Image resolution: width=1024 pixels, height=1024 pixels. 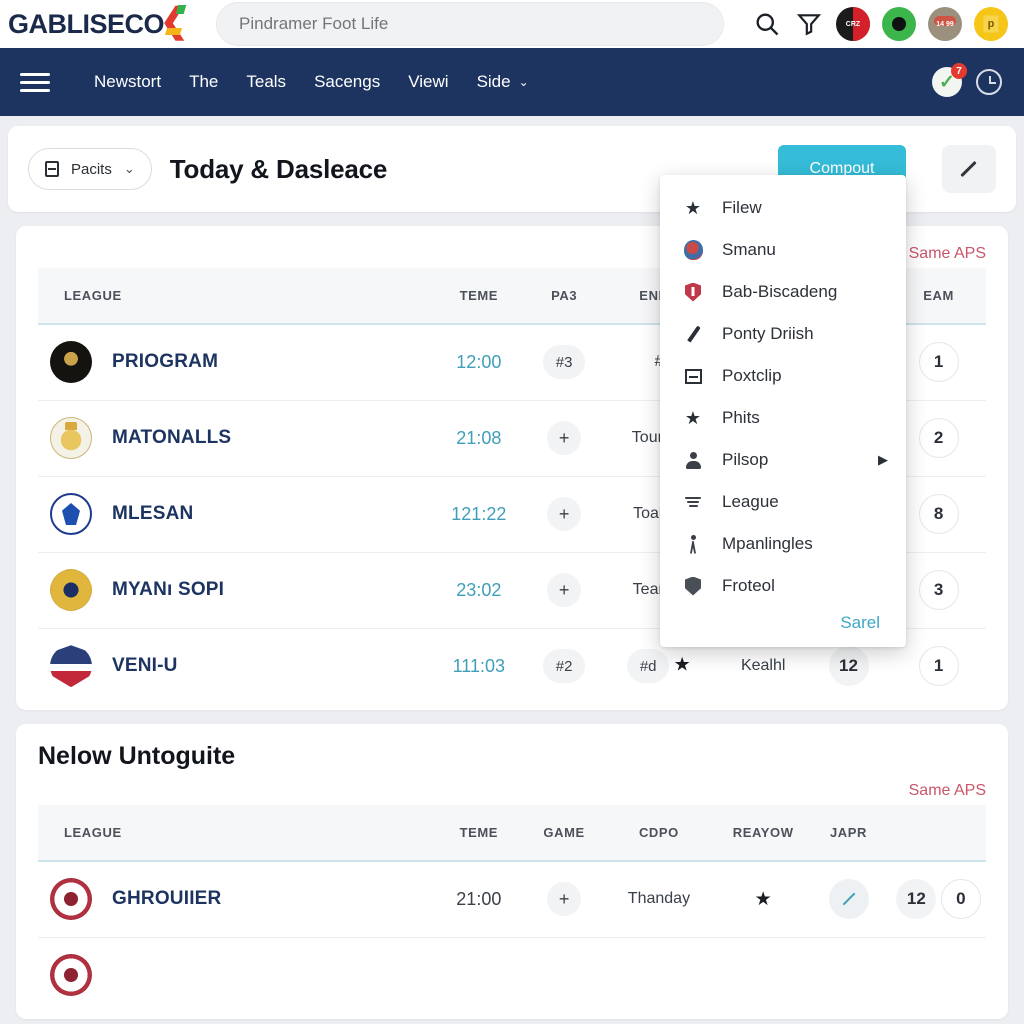 What do you see at coordinates (763, 833) in the screenshot?
I see `col-reayow: REAYOW` at bounding box center [763, 833].